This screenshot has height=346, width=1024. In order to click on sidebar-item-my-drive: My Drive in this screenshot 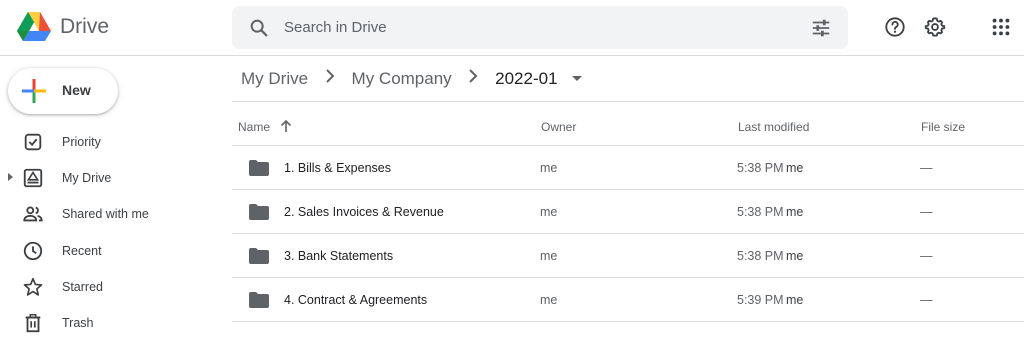, I will do `click(100, 178)`.